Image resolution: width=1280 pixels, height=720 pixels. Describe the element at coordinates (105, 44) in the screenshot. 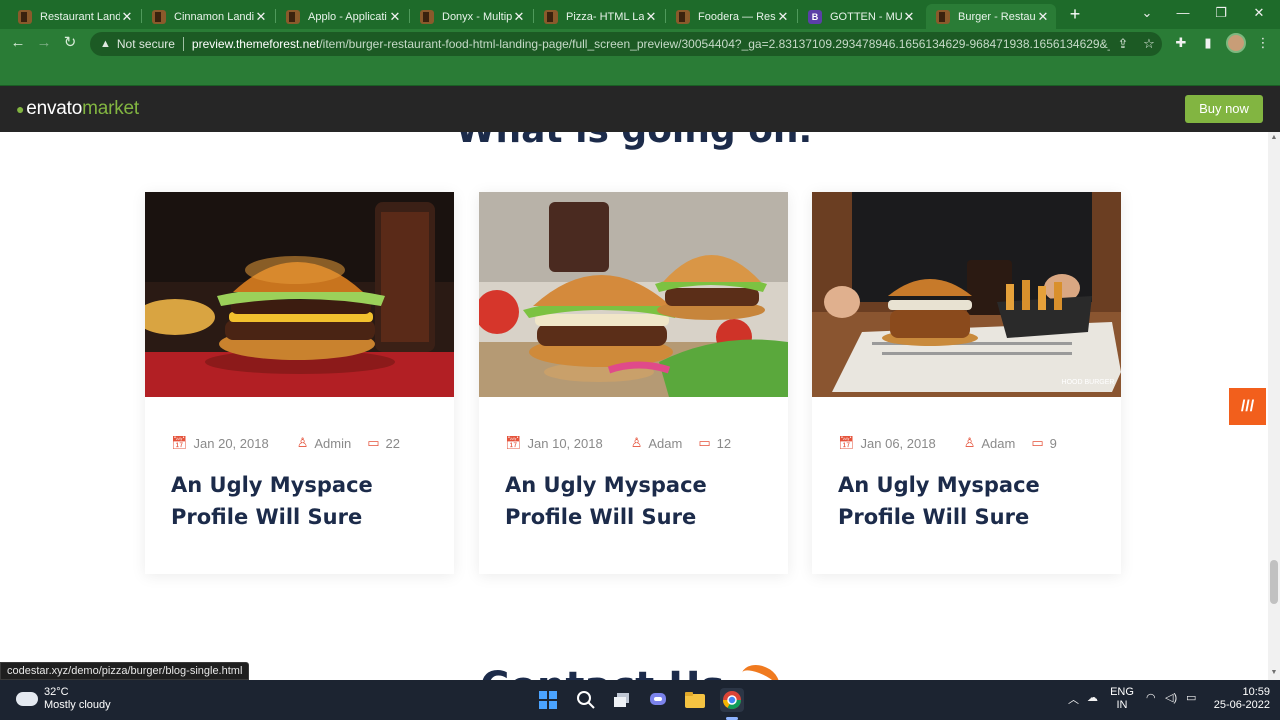

I see `warning-icon: ▲` at that location.